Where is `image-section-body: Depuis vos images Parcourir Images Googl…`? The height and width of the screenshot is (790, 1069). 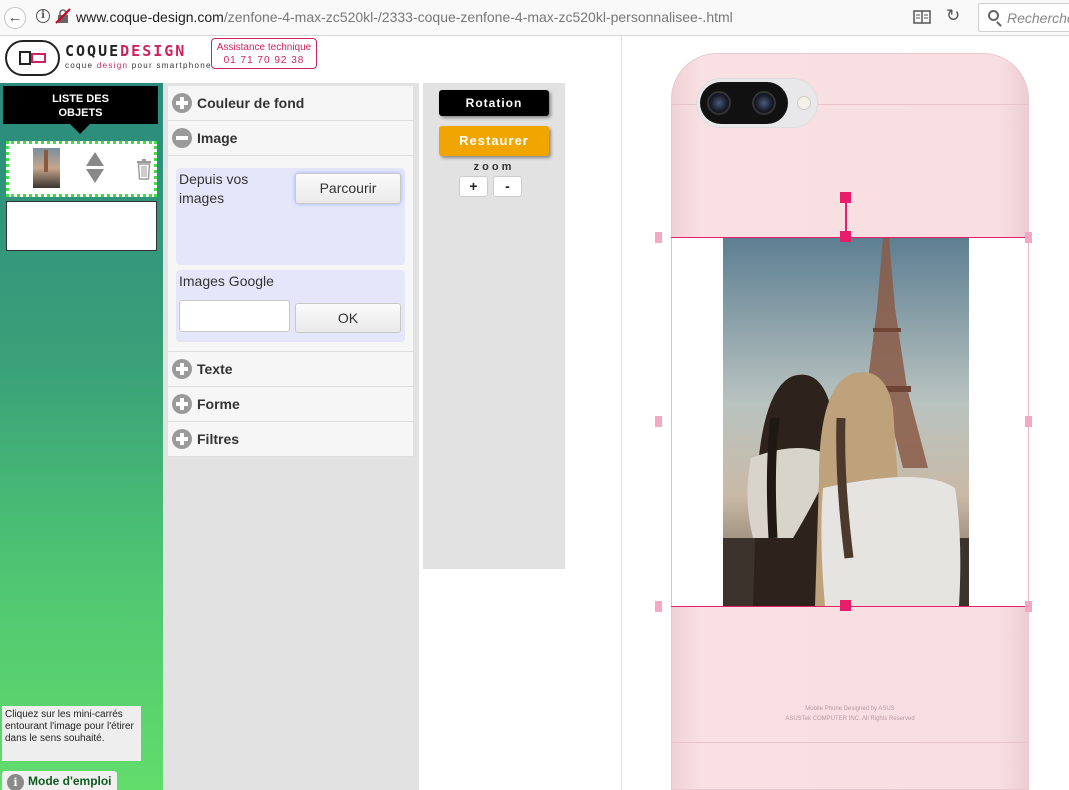 image-section-body: Depuis vos images Parcourir Images Googl… is located at coordinates (290, 254).